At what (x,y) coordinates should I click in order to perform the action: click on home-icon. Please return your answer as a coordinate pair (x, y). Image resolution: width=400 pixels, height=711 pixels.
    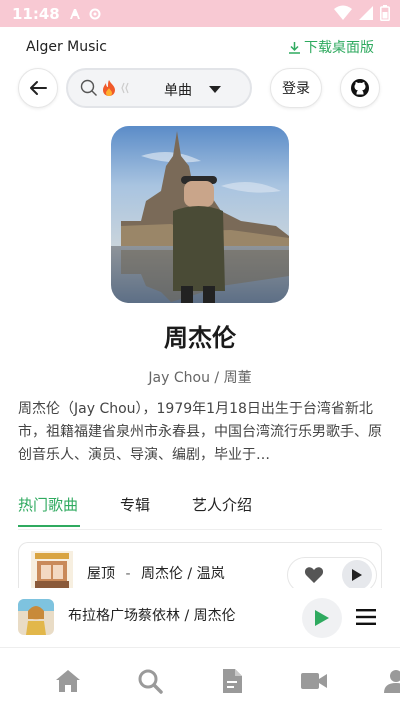
    Looking at the image, I should click on (68, 681).